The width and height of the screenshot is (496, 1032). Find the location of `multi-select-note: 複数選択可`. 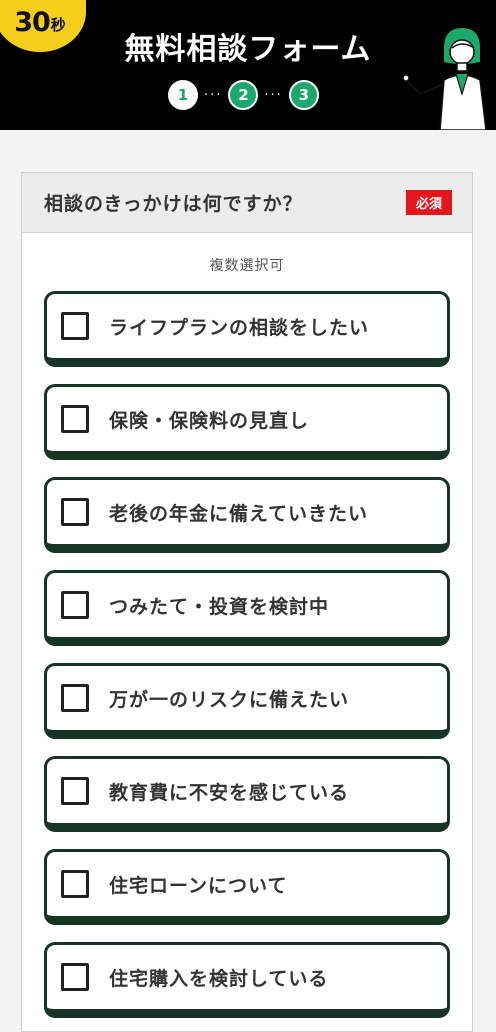

multi-select-note: 複数選択可 is located at coordinates (247, 266).